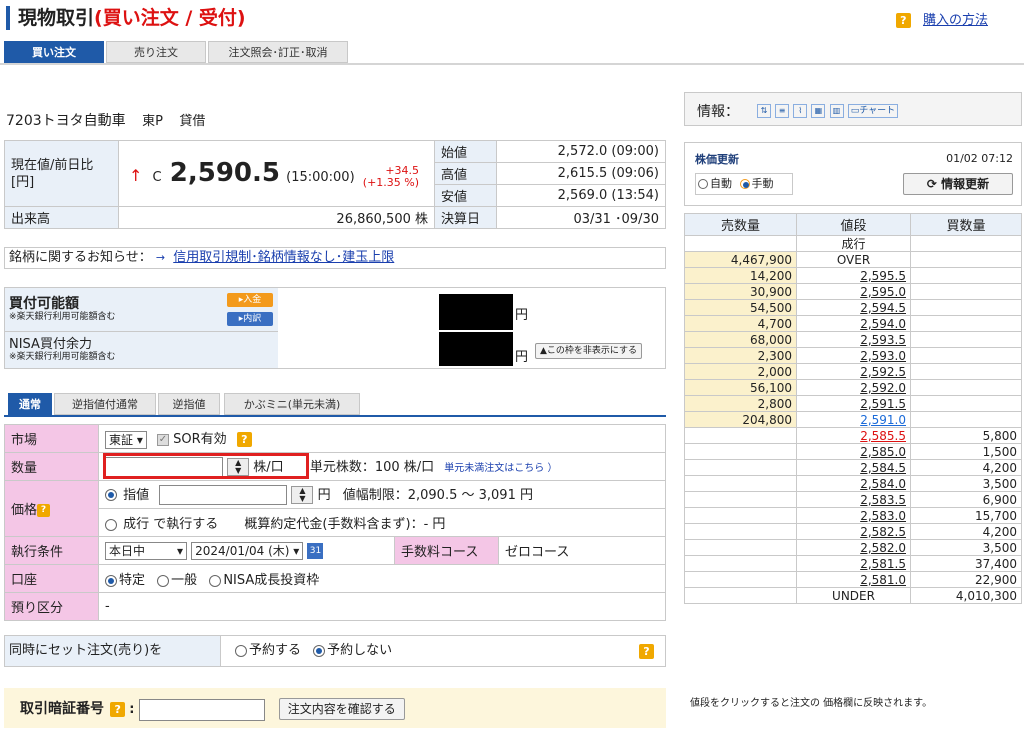  Describe the element at coordinates (883, 324) in the screenshot. I see `price-link: 2,594.0` at that location.